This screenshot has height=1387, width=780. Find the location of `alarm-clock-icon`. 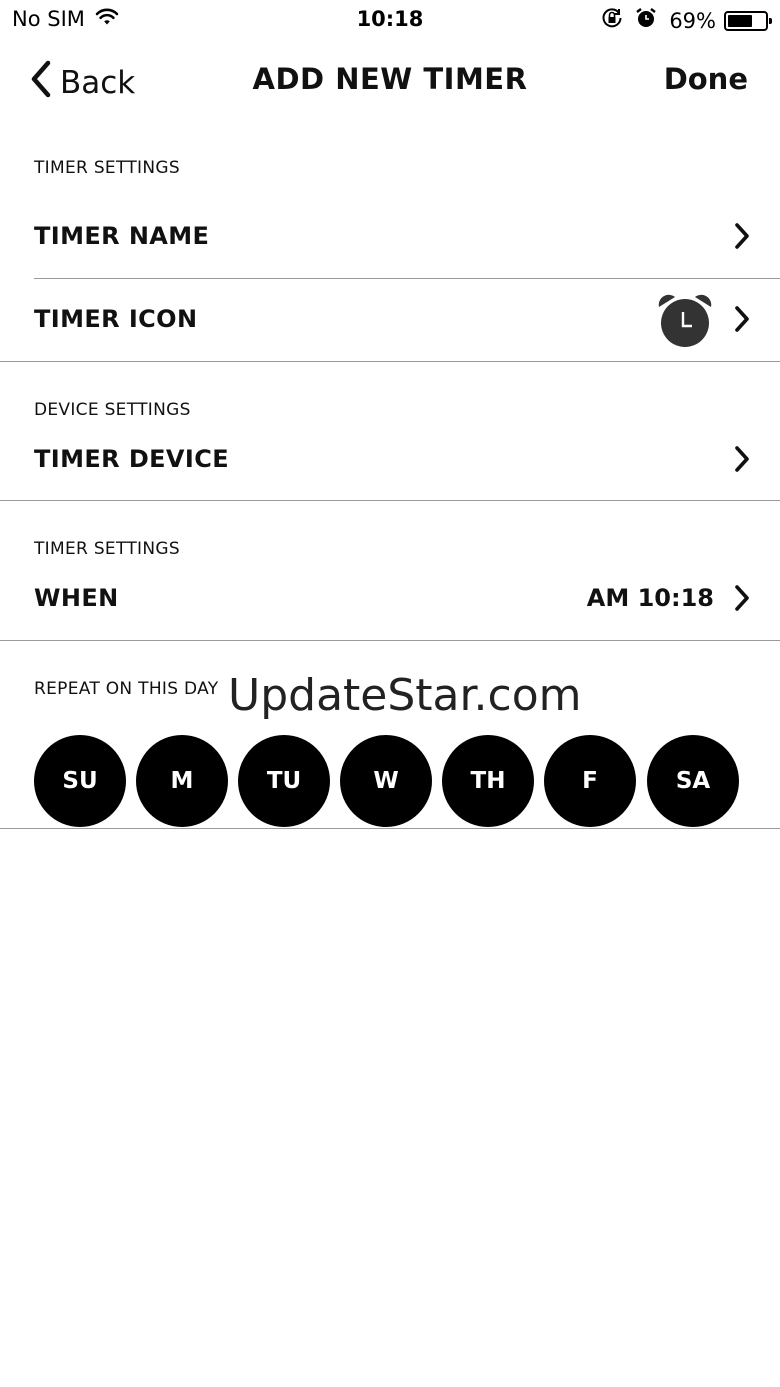

alarm-clock-icon is located at coordinates (685, 323).